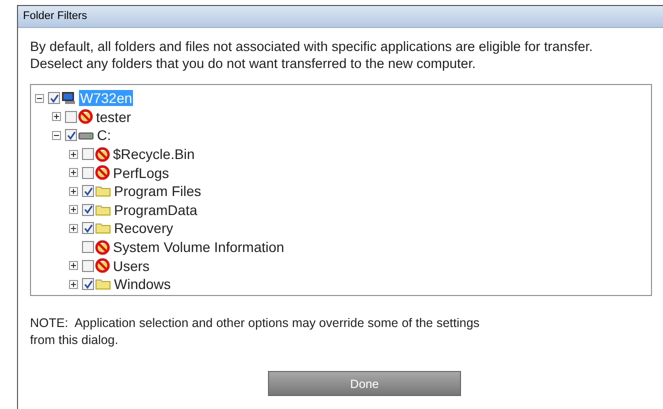 The image size is (663, 409). What do you see at coordinates (142, 284) in the screenshot?
I see `tree-item: Windows` at bounding box center [142, 284].